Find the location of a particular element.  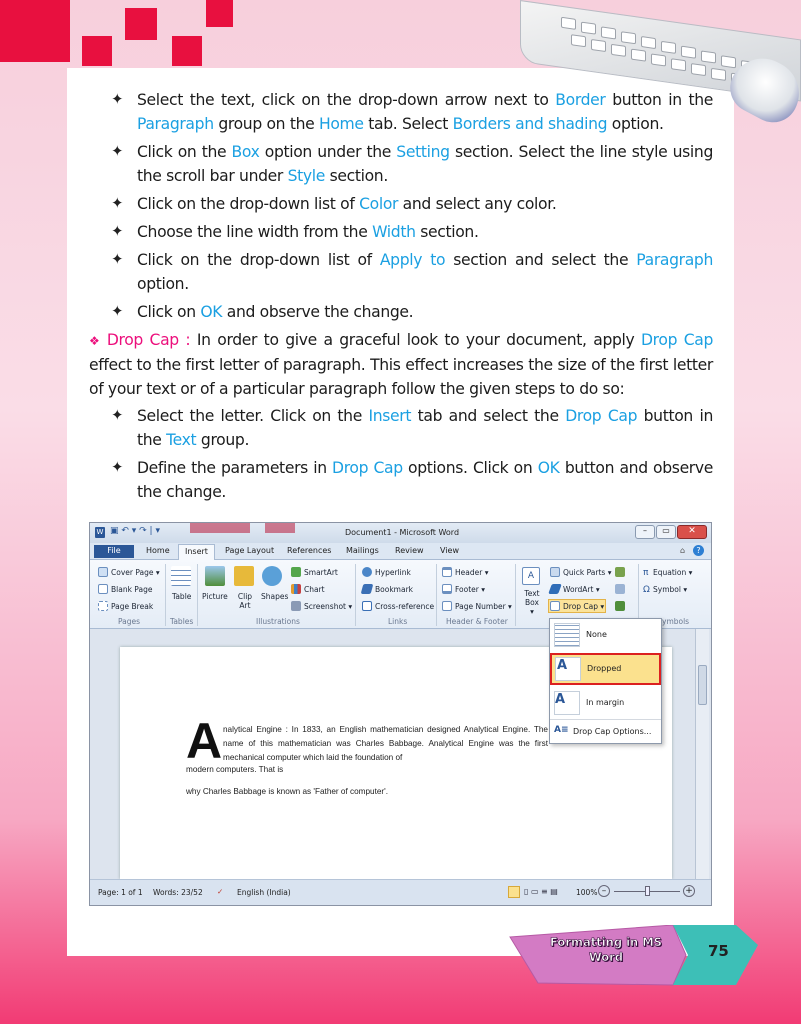

word-count: Words: 23/52 is located at coordinates (178, 892).